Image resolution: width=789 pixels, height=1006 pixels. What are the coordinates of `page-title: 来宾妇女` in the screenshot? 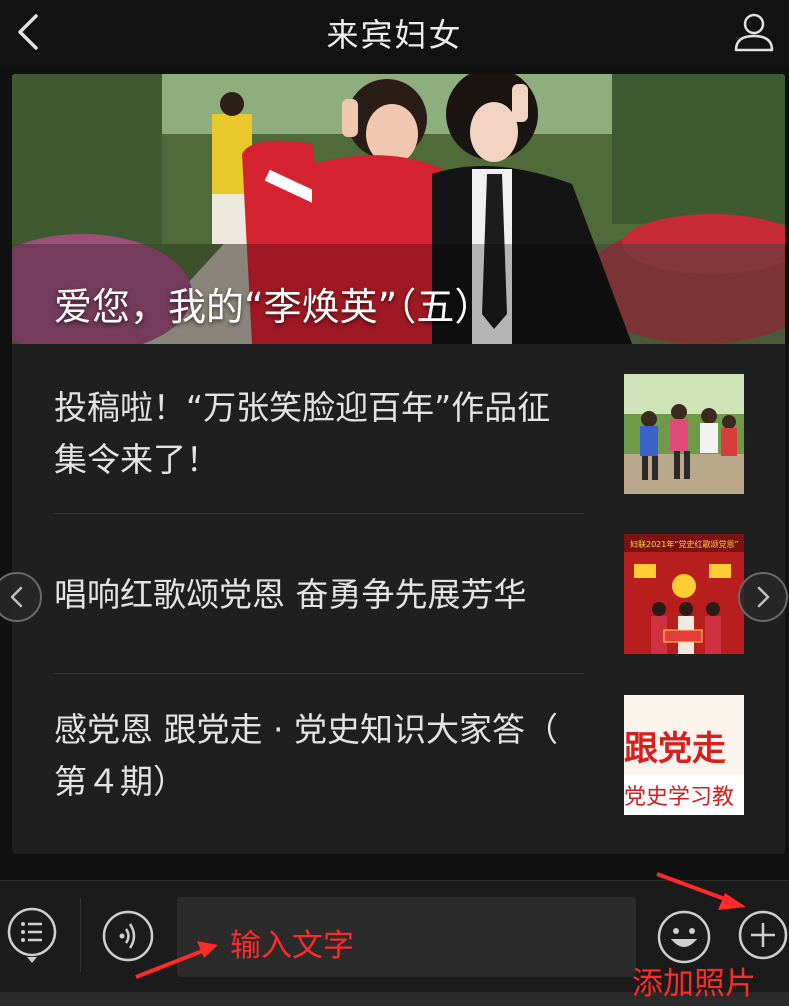 It's located at (394, 35).